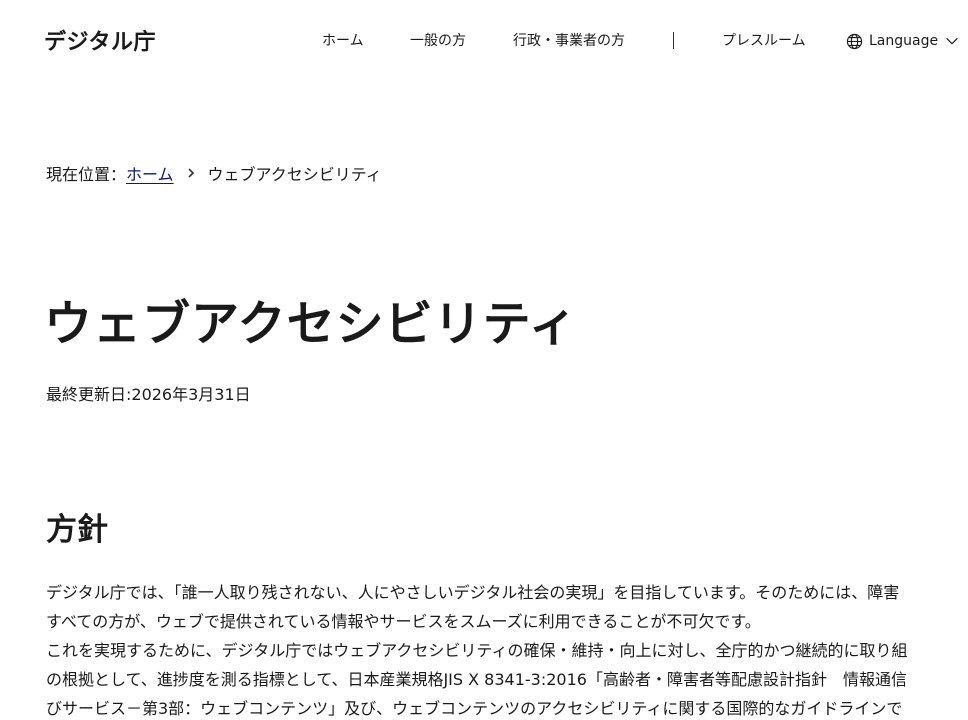 Image resolution: width=968 pixels, height=720 pixels. I want to click on nav-item-general: 一般の方, so click(438, 41).